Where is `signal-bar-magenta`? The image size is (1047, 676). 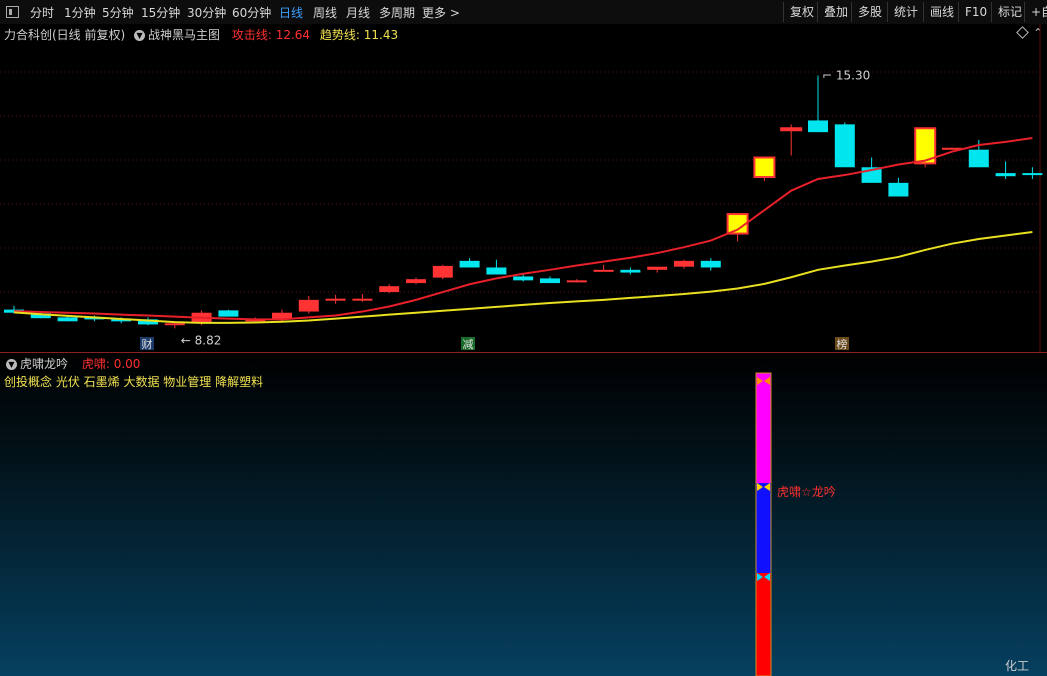 signal-bar-magenta is located at coordinates (763, 428).